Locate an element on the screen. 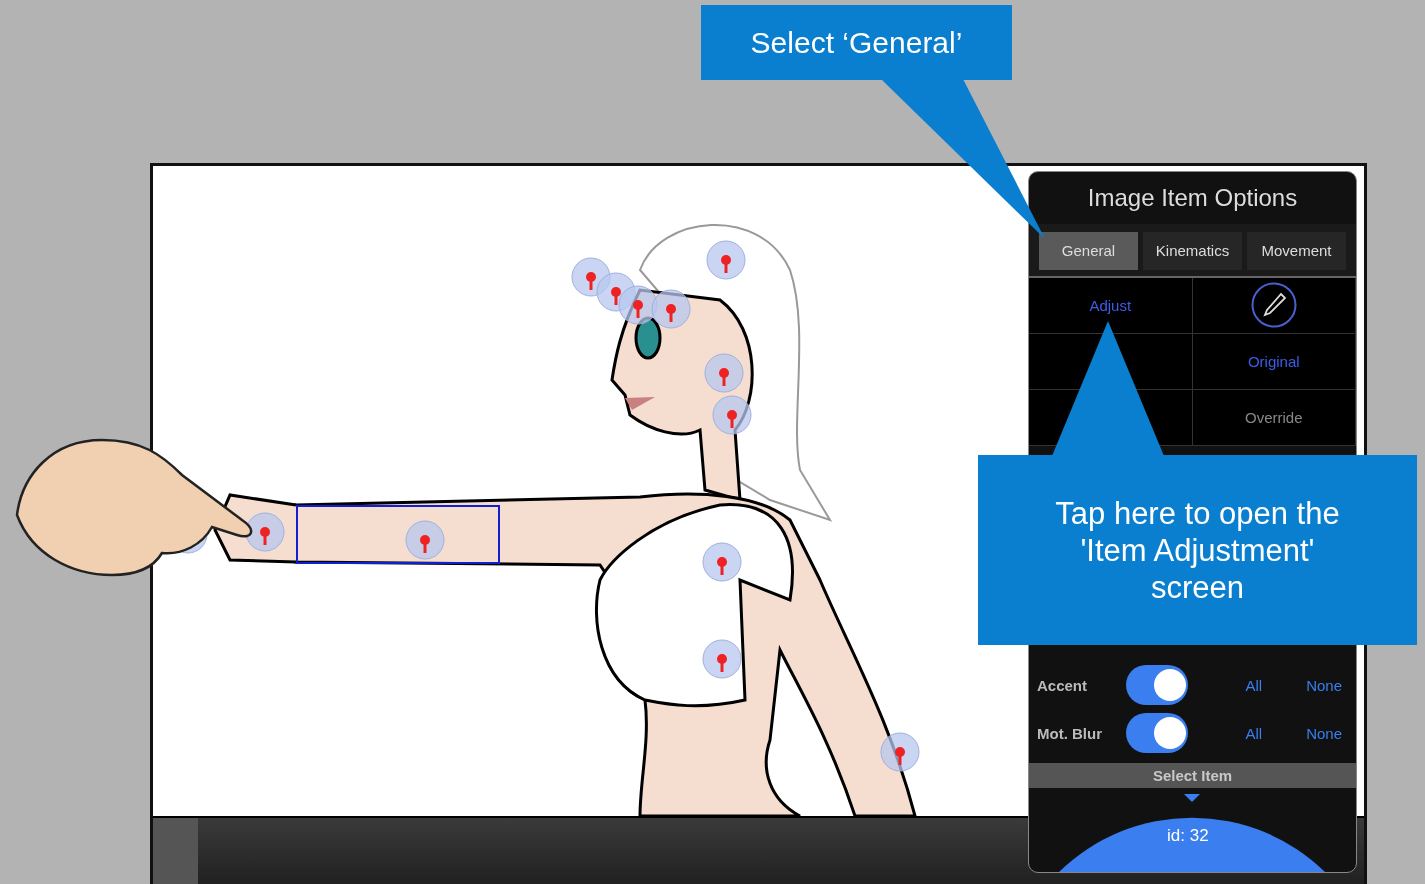  toggle-label: Accent is located at coordinates (1063, 685).